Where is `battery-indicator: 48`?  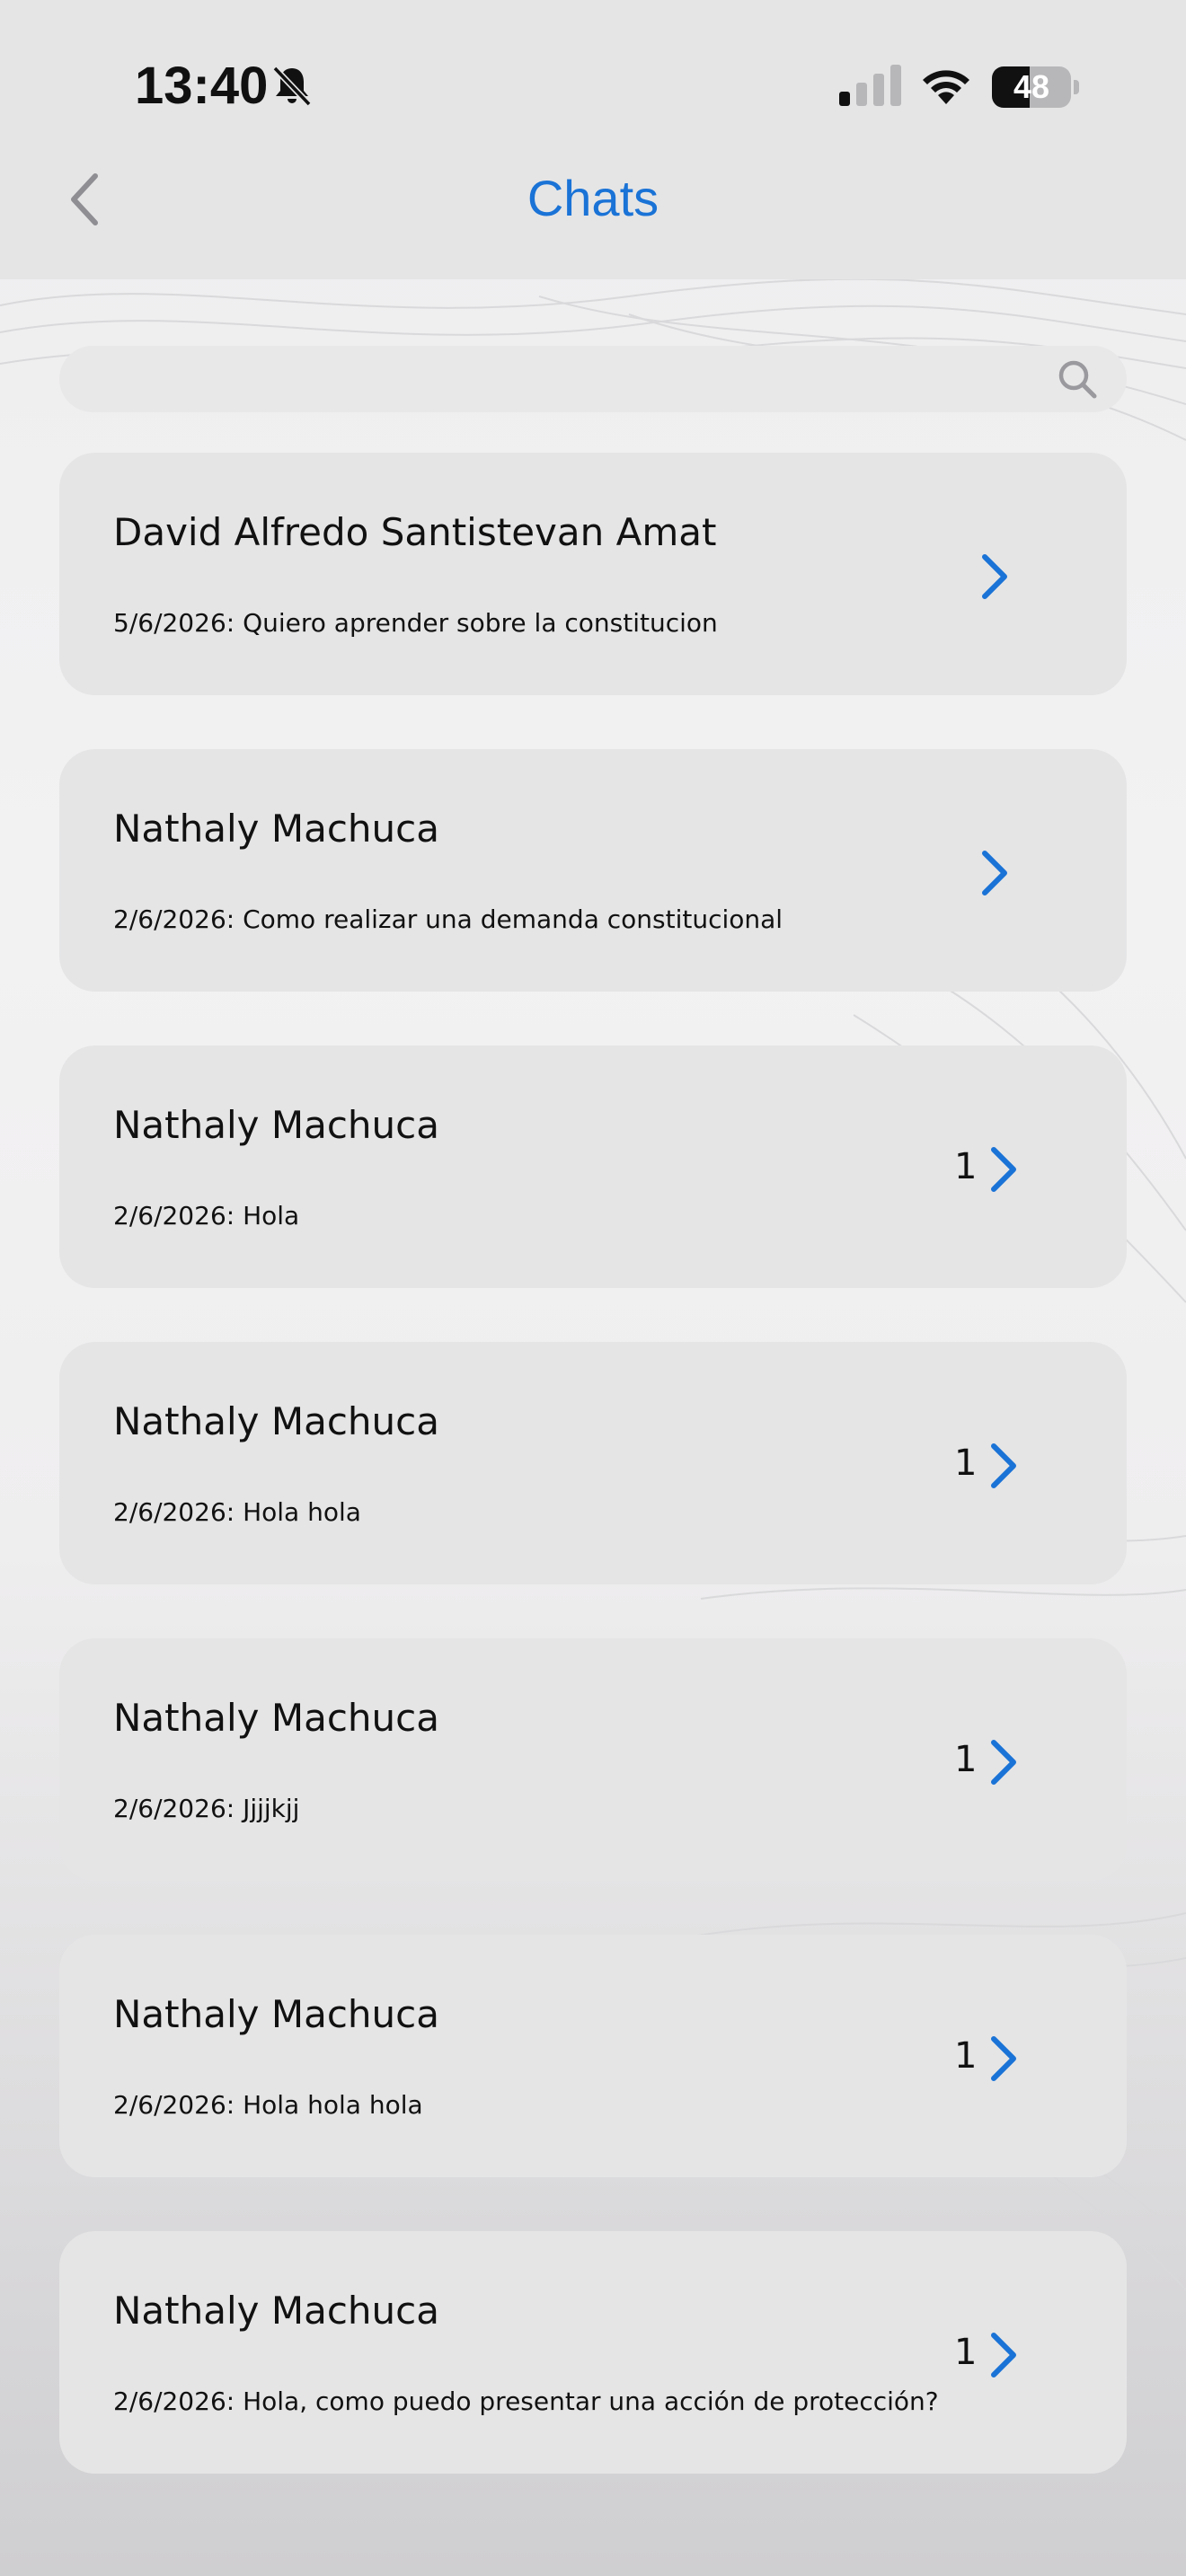 battery-indicator: 48 is located at coordinates (1037, 87).